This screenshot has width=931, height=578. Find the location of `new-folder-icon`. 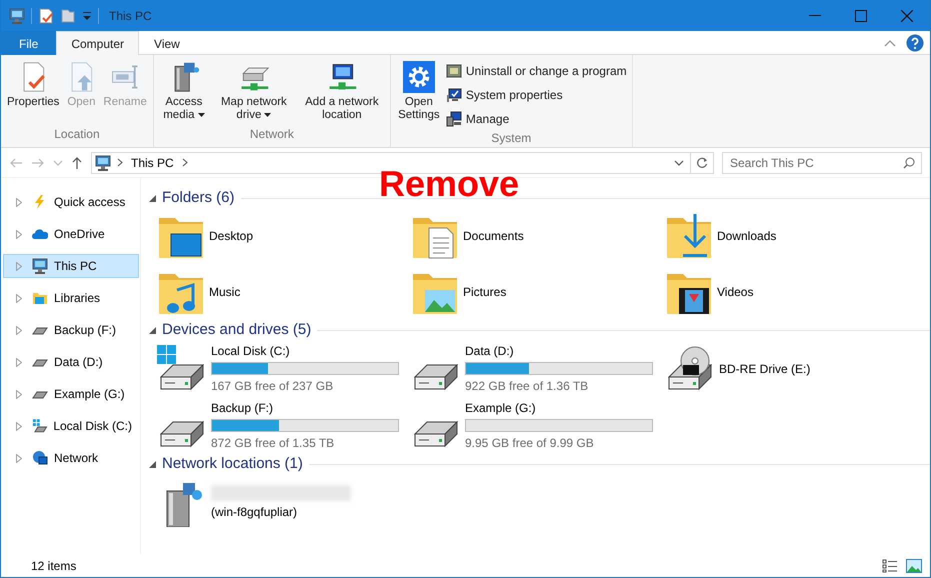

new-folder-icon is located at coordinates (68, 16).